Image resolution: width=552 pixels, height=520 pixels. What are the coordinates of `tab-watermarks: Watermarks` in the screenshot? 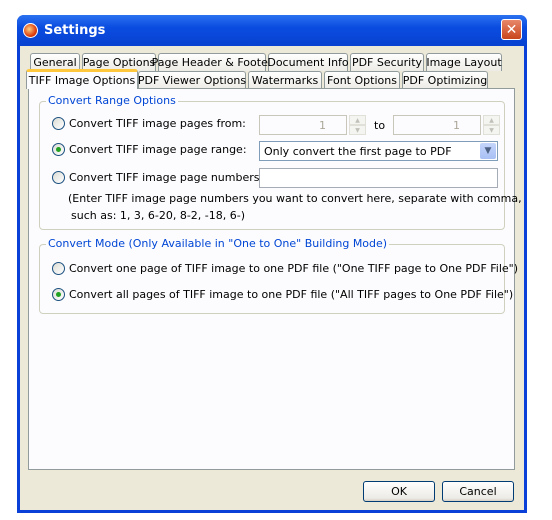 It's located at (285, 80).